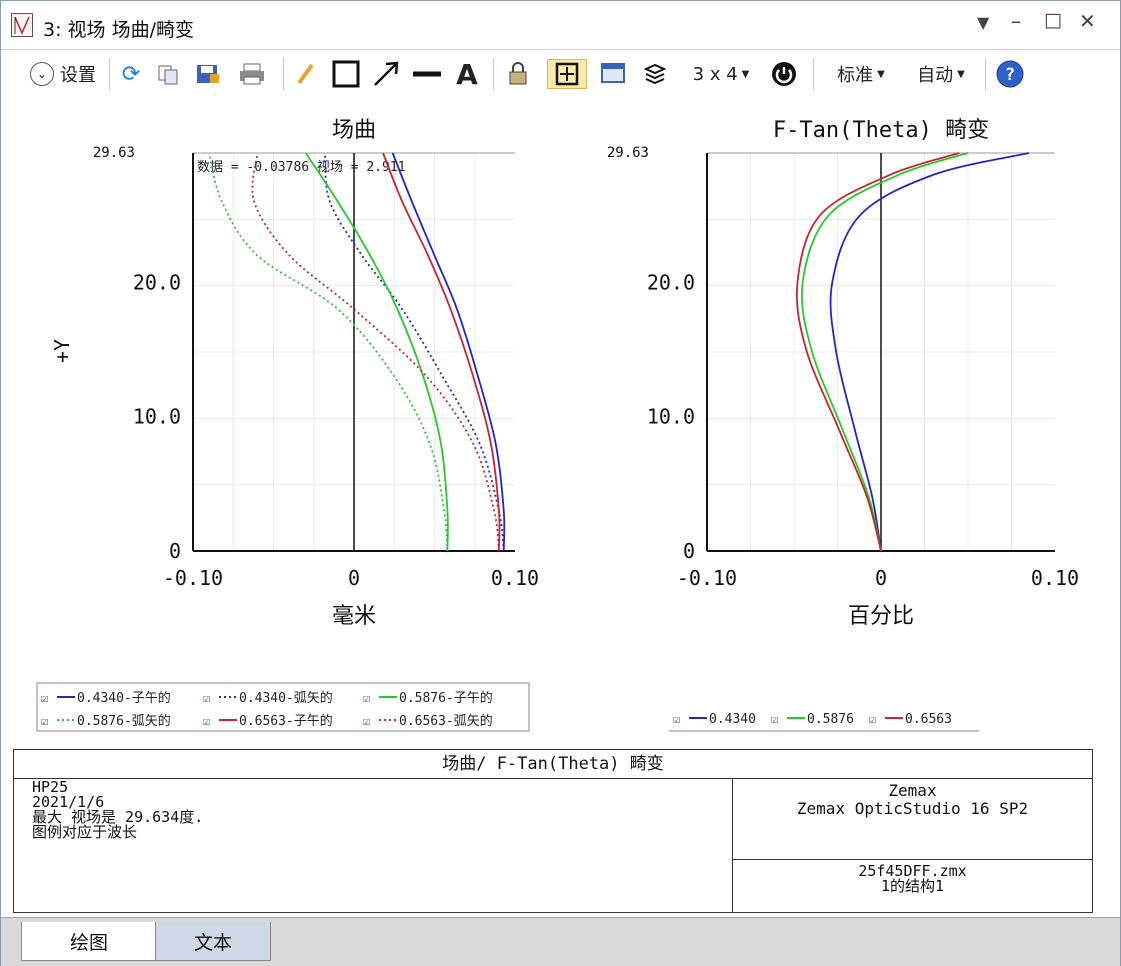  What do you see at coordinates (208, 74) in the screenshot?
I see `save-image-icon` at bounding box center [208, 74].